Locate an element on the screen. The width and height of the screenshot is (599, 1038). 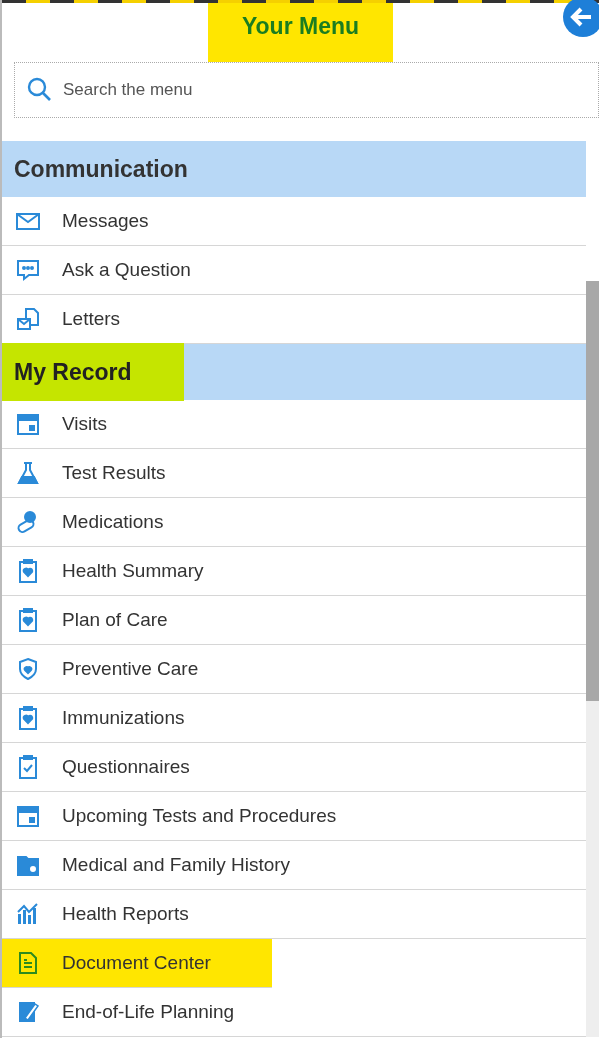
menu-title: Your Menu is located at coordinates (300, 32).